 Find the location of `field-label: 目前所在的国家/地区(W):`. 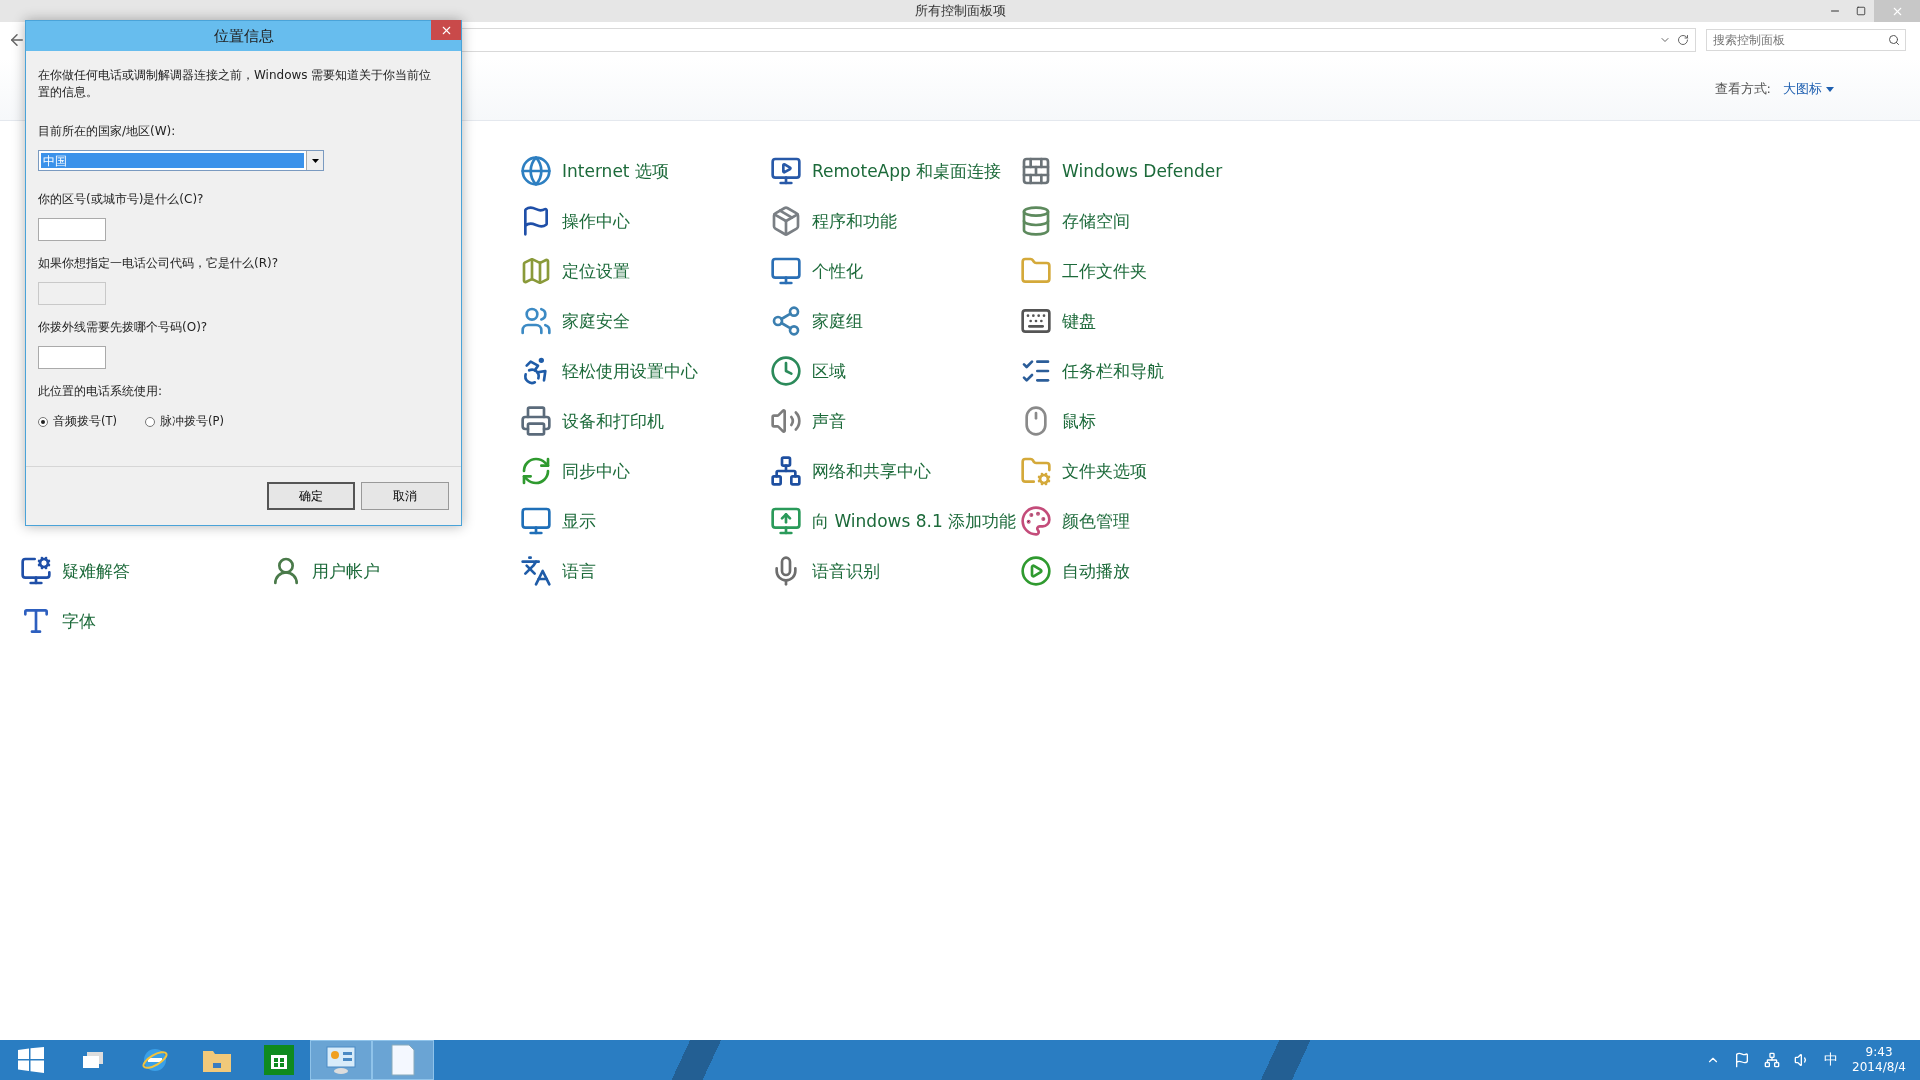

field-label: 目前所在的国家/地区(W): is located at coordinates (107, 131).